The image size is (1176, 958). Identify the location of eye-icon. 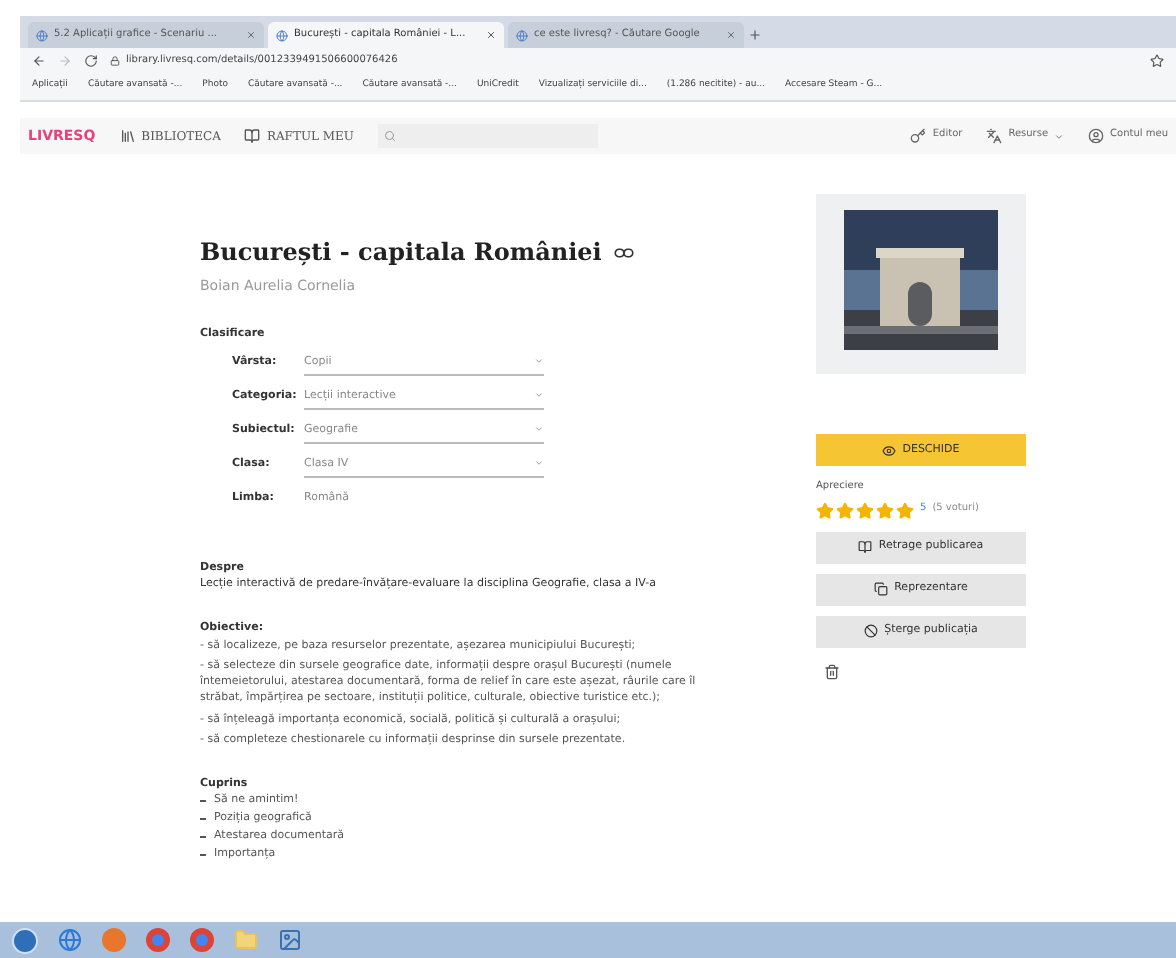
(889, 450).